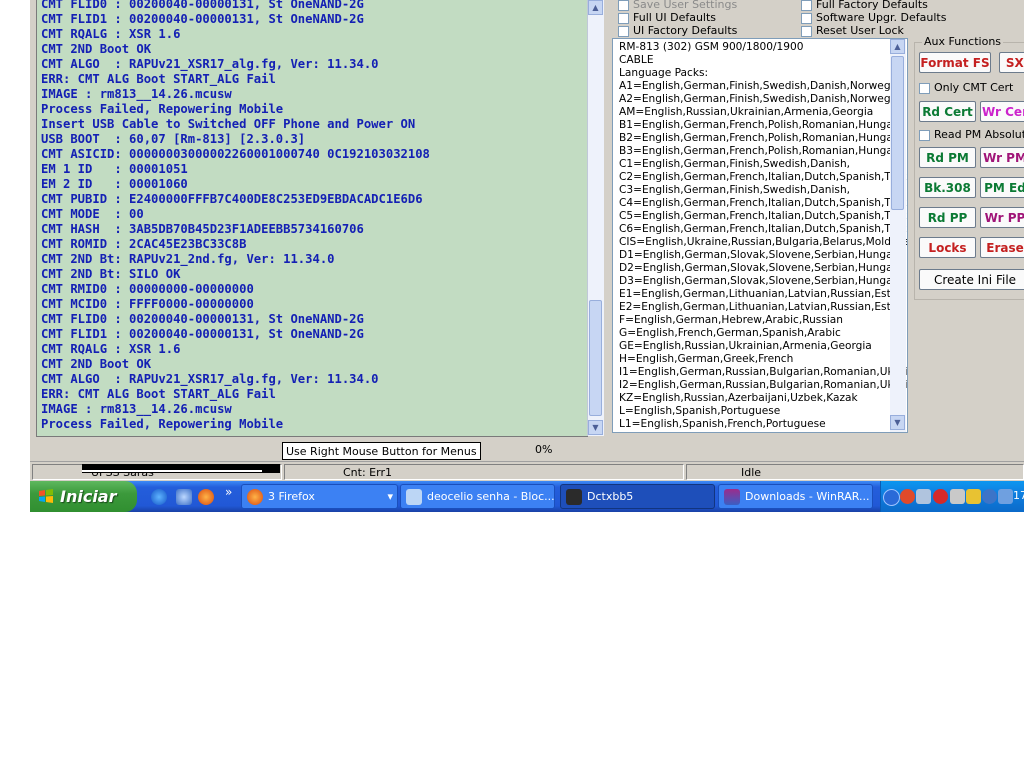  I want to click on rd-pm-button: Rd PM, so click(947, 157).